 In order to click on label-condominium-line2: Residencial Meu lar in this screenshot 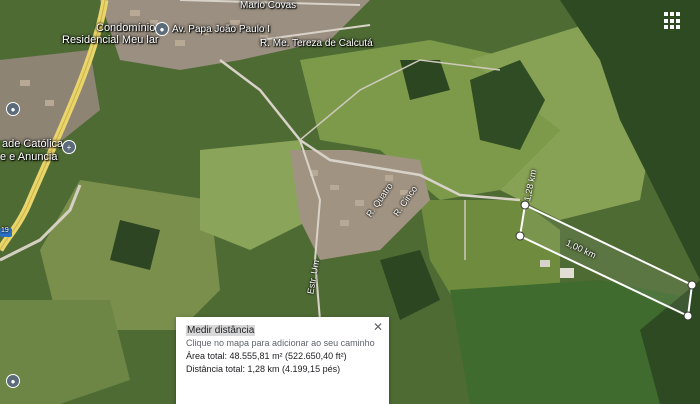, I will do `click(110, 40)`.